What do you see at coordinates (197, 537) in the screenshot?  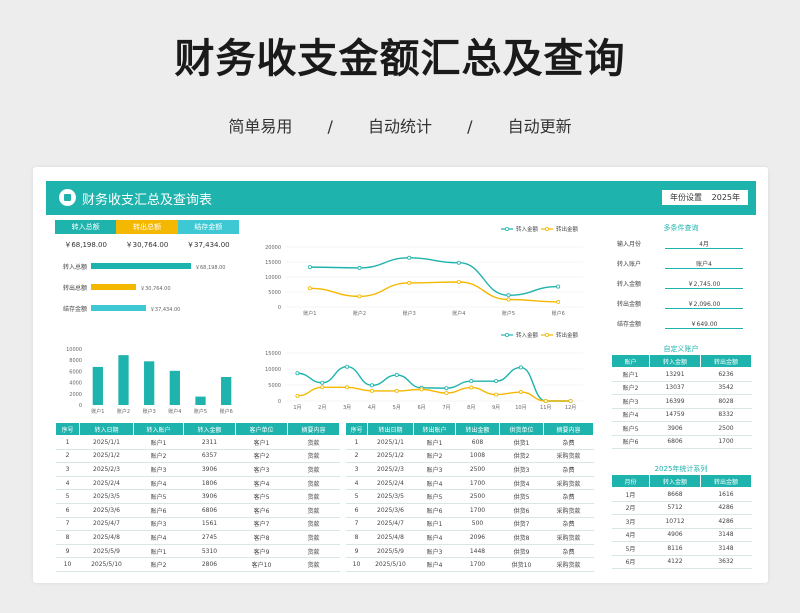 I see `income-row: 8 2025/4/8 账户4 2745 客户8 货款` at bounding box center [197, 537].